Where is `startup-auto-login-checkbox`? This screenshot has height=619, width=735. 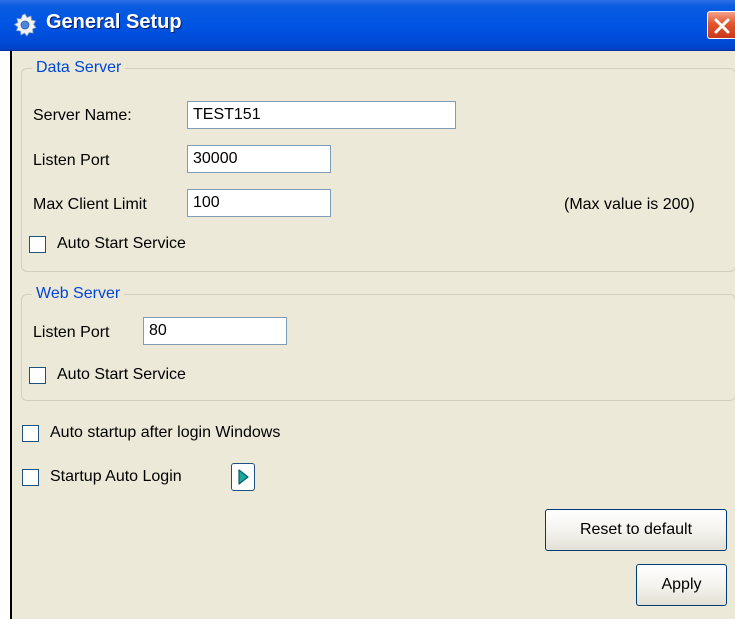 startup-auto-login-checkbox is located at coordinates (30, 477).